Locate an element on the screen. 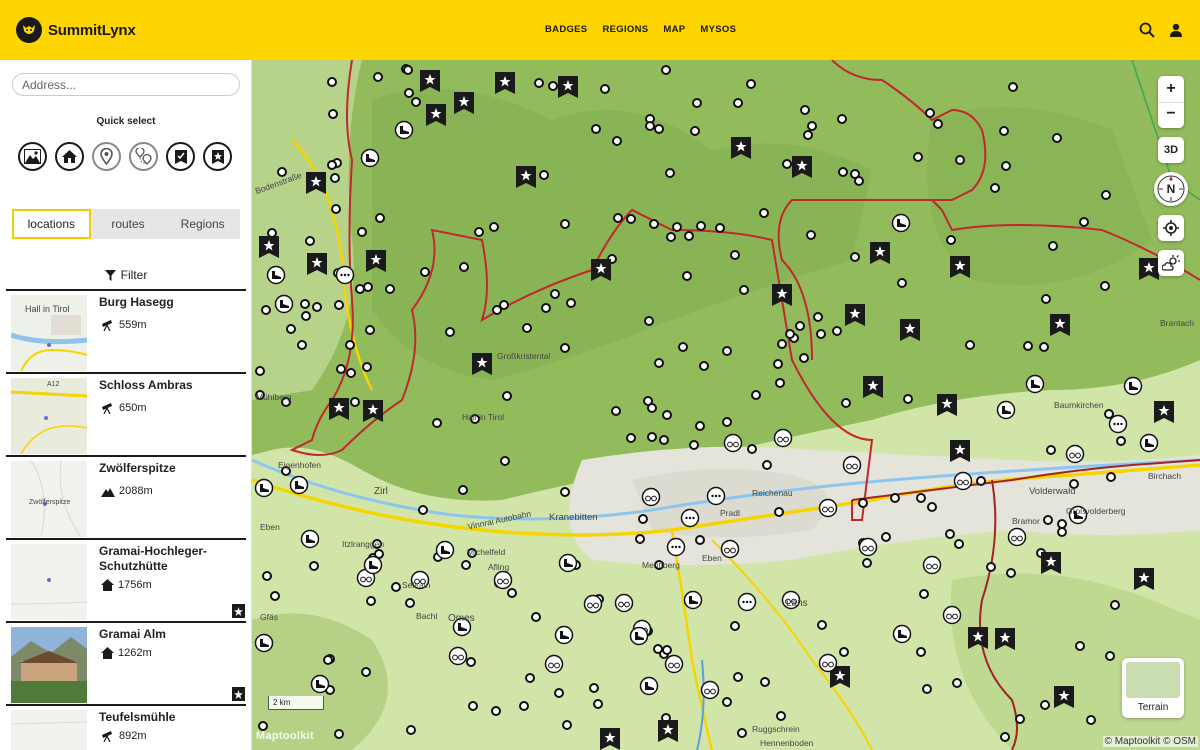  filter-button: Filter is located at coordinates (125, 275).